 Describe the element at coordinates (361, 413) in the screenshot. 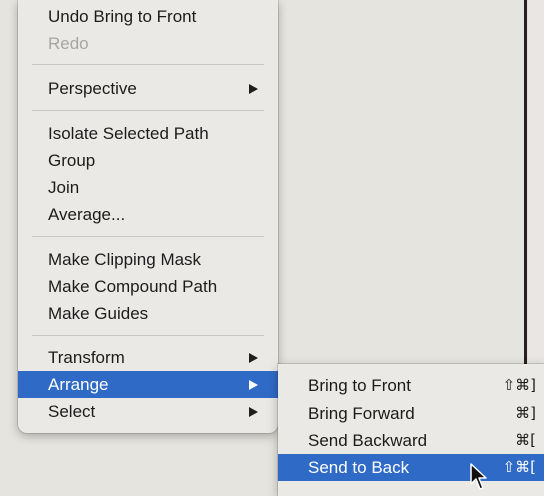

I see `submenu-item-label: Bring Forward` at that location.